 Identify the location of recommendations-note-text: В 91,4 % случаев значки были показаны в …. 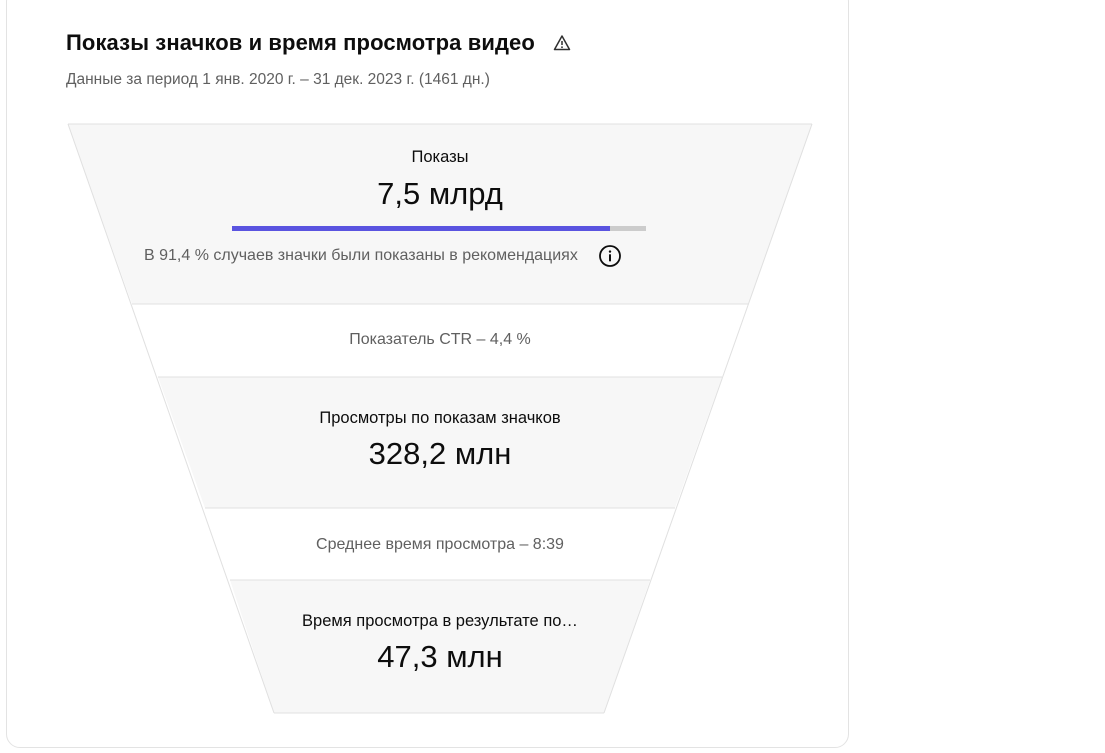
(361, 255).